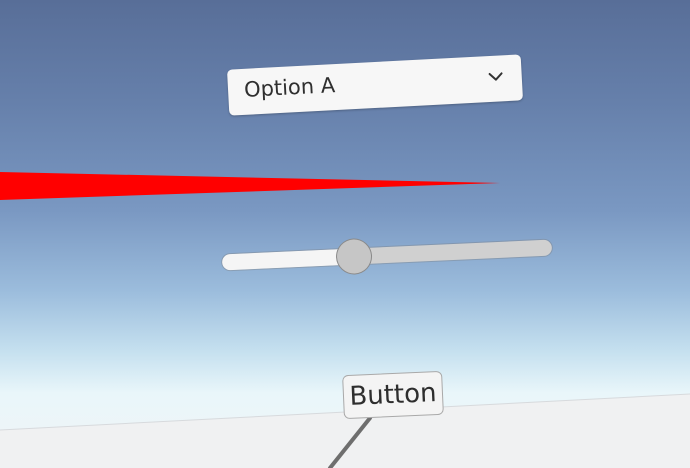  What do you see at coordinates (387, 255) in the screenshot?
I see `slider-track` at bounding box center [387, 255].